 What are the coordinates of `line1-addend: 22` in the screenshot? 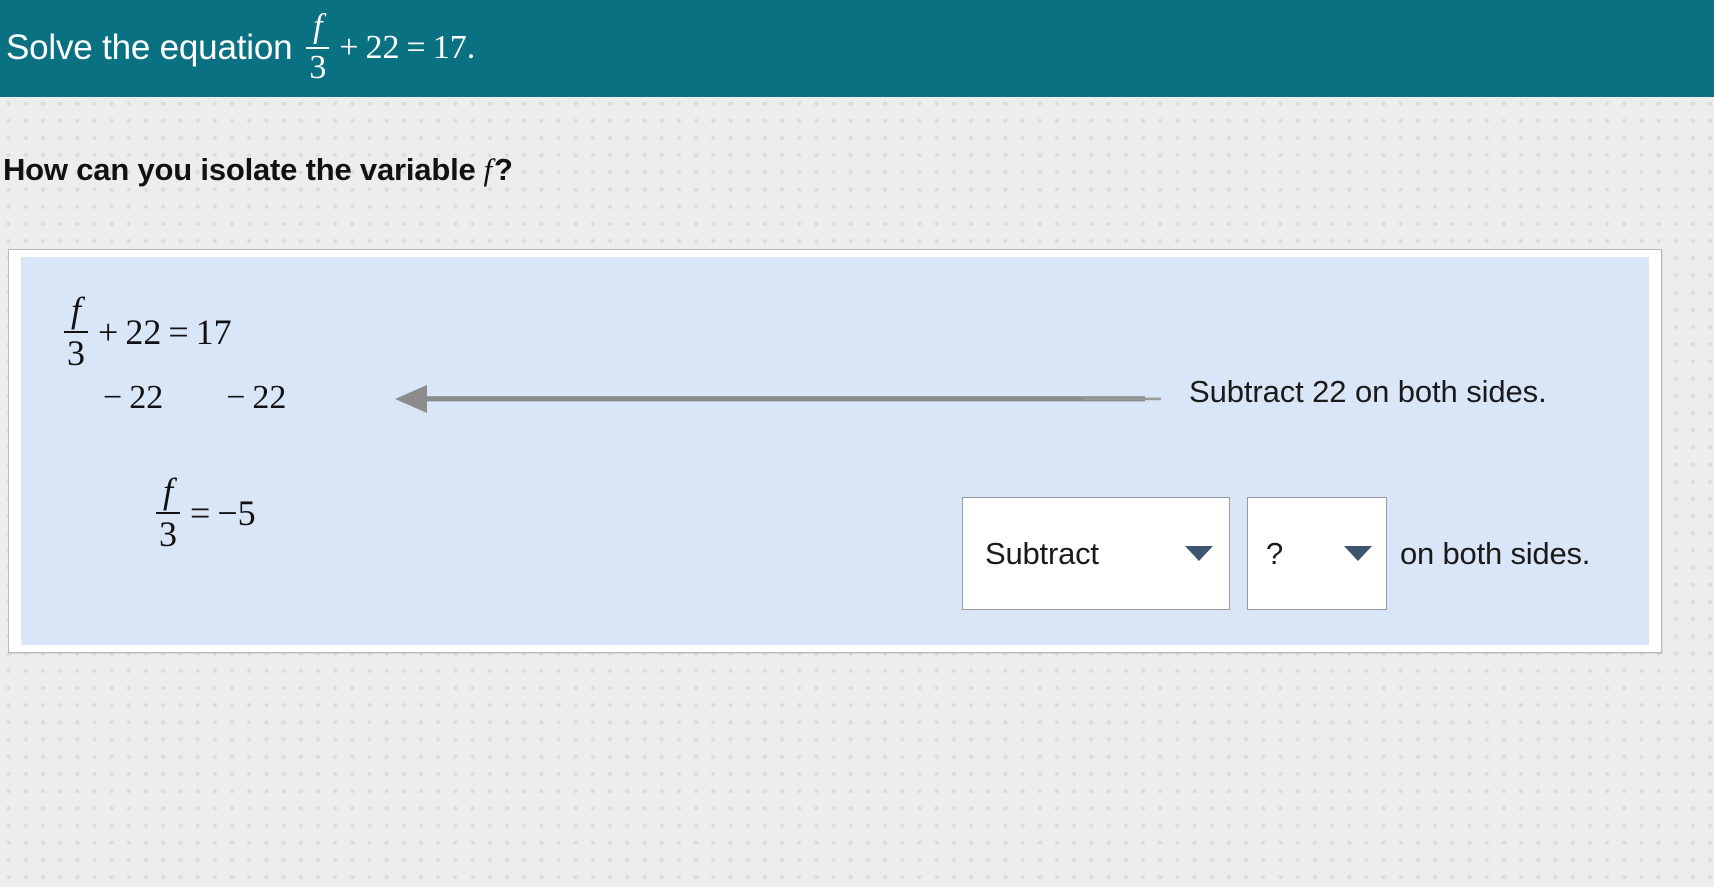 It's located at (143, 331).